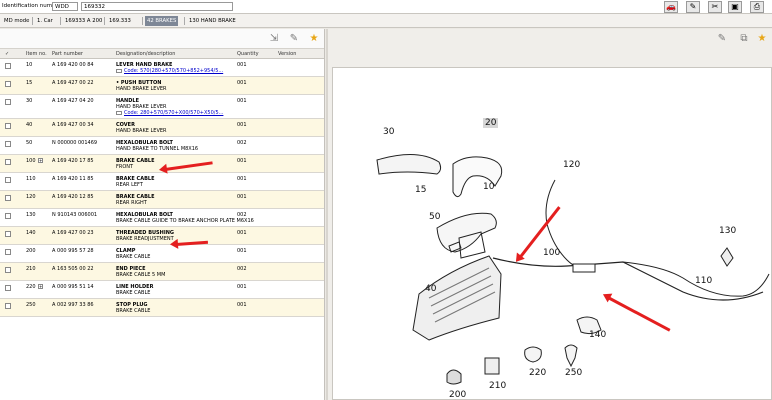 The image size is (772, 400). What do you see at coordinates (141, 131) in the screenshot?
I see `part-description: HAND BRAKE LEVER` at bounding box center [141, 131].